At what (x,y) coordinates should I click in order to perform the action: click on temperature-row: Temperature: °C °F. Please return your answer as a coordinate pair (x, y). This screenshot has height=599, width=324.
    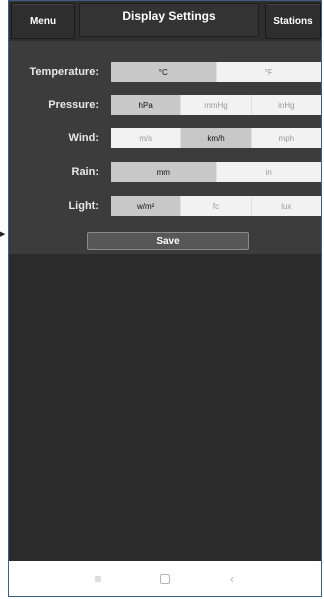
    Looking at the image, I should click on (165, 72).